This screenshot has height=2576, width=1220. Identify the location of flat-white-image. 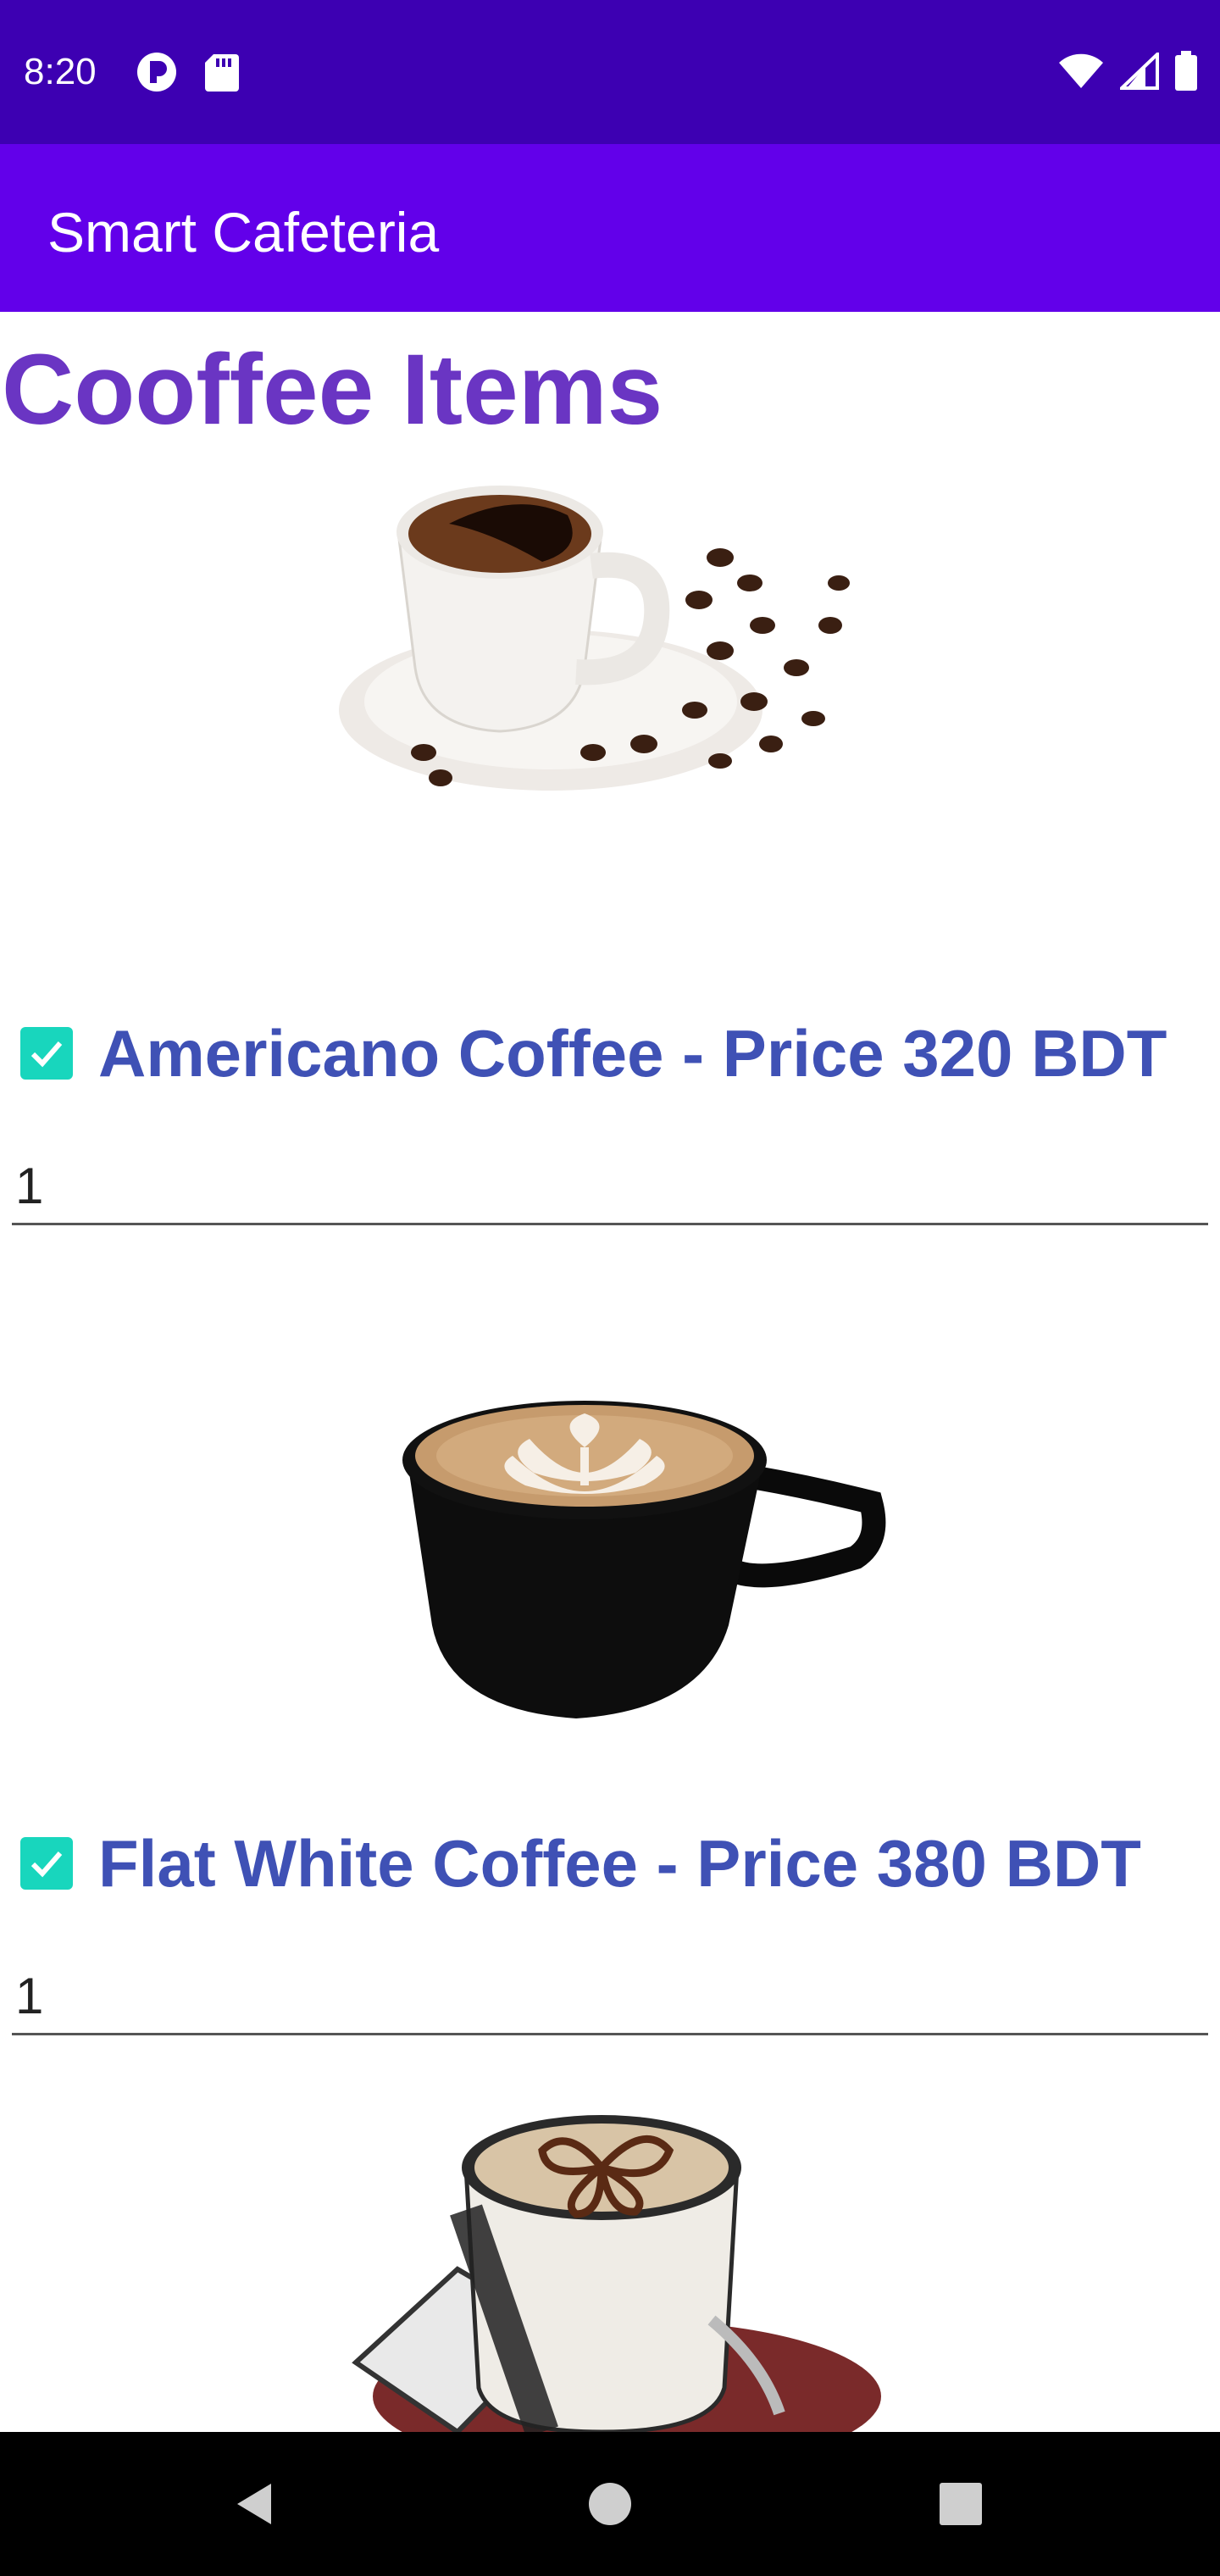
(618, 1532).